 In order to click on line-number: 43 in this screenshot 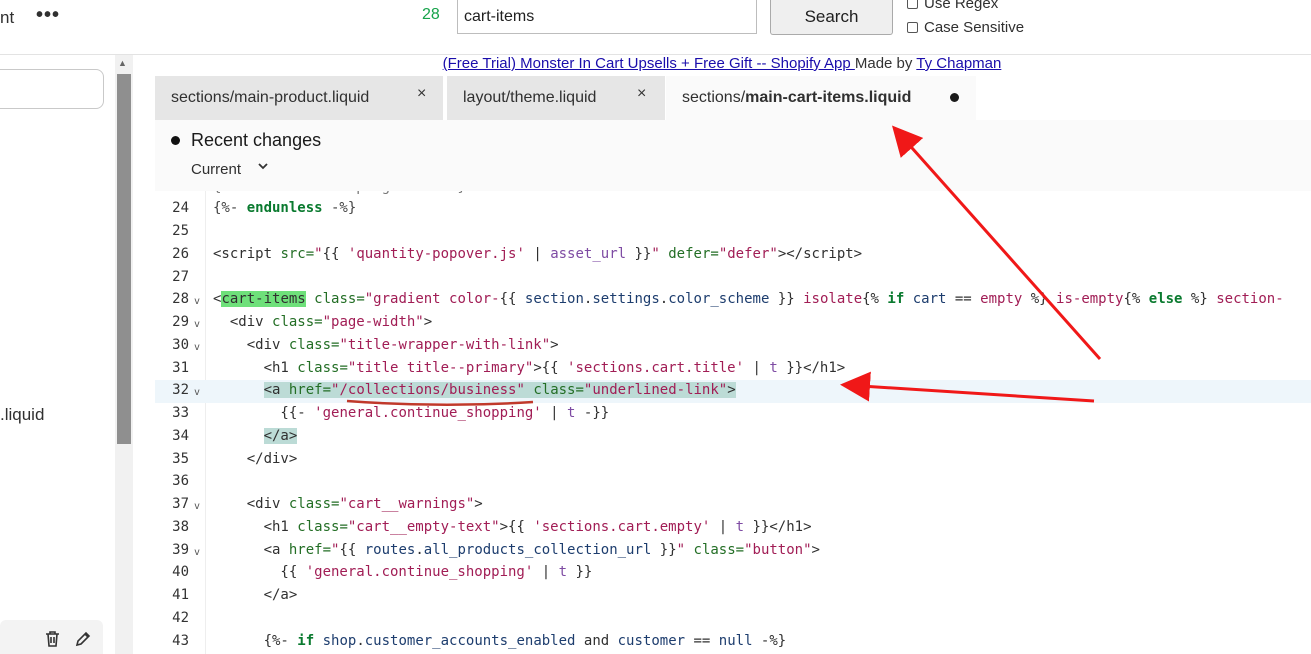, I will do `click(180, 641)`.